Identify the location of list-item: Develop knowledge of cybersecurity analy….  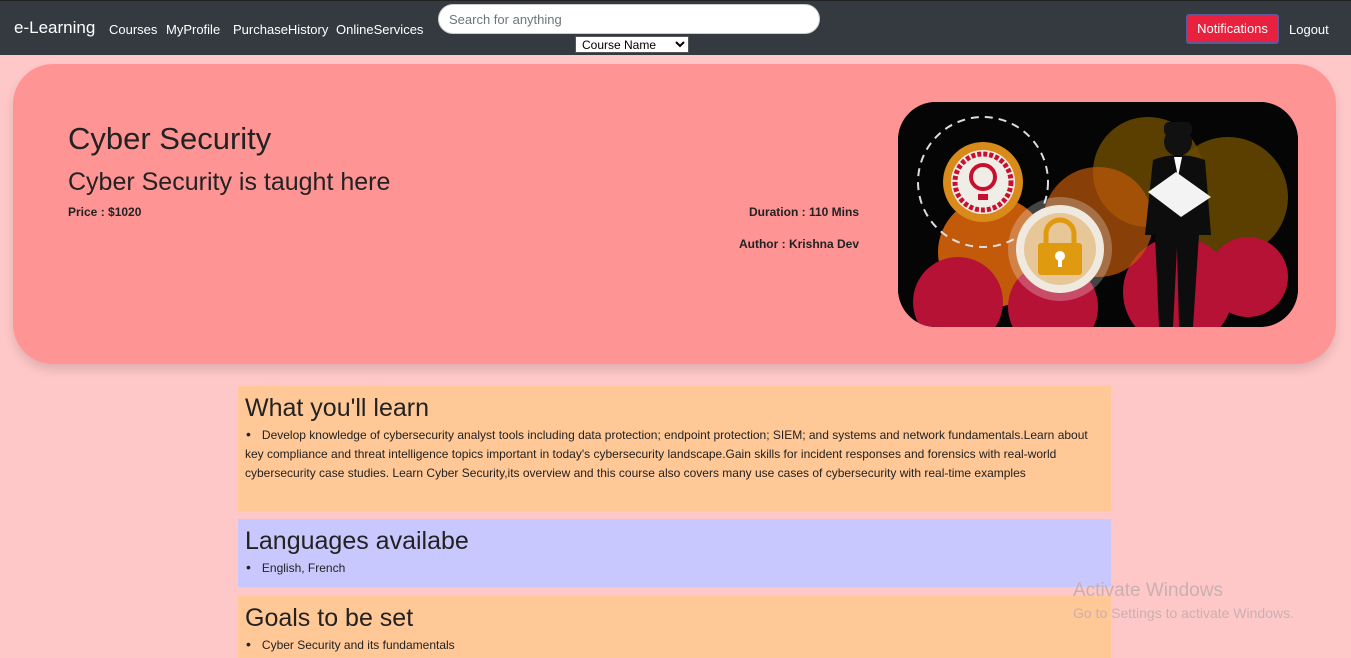
(674, 454).